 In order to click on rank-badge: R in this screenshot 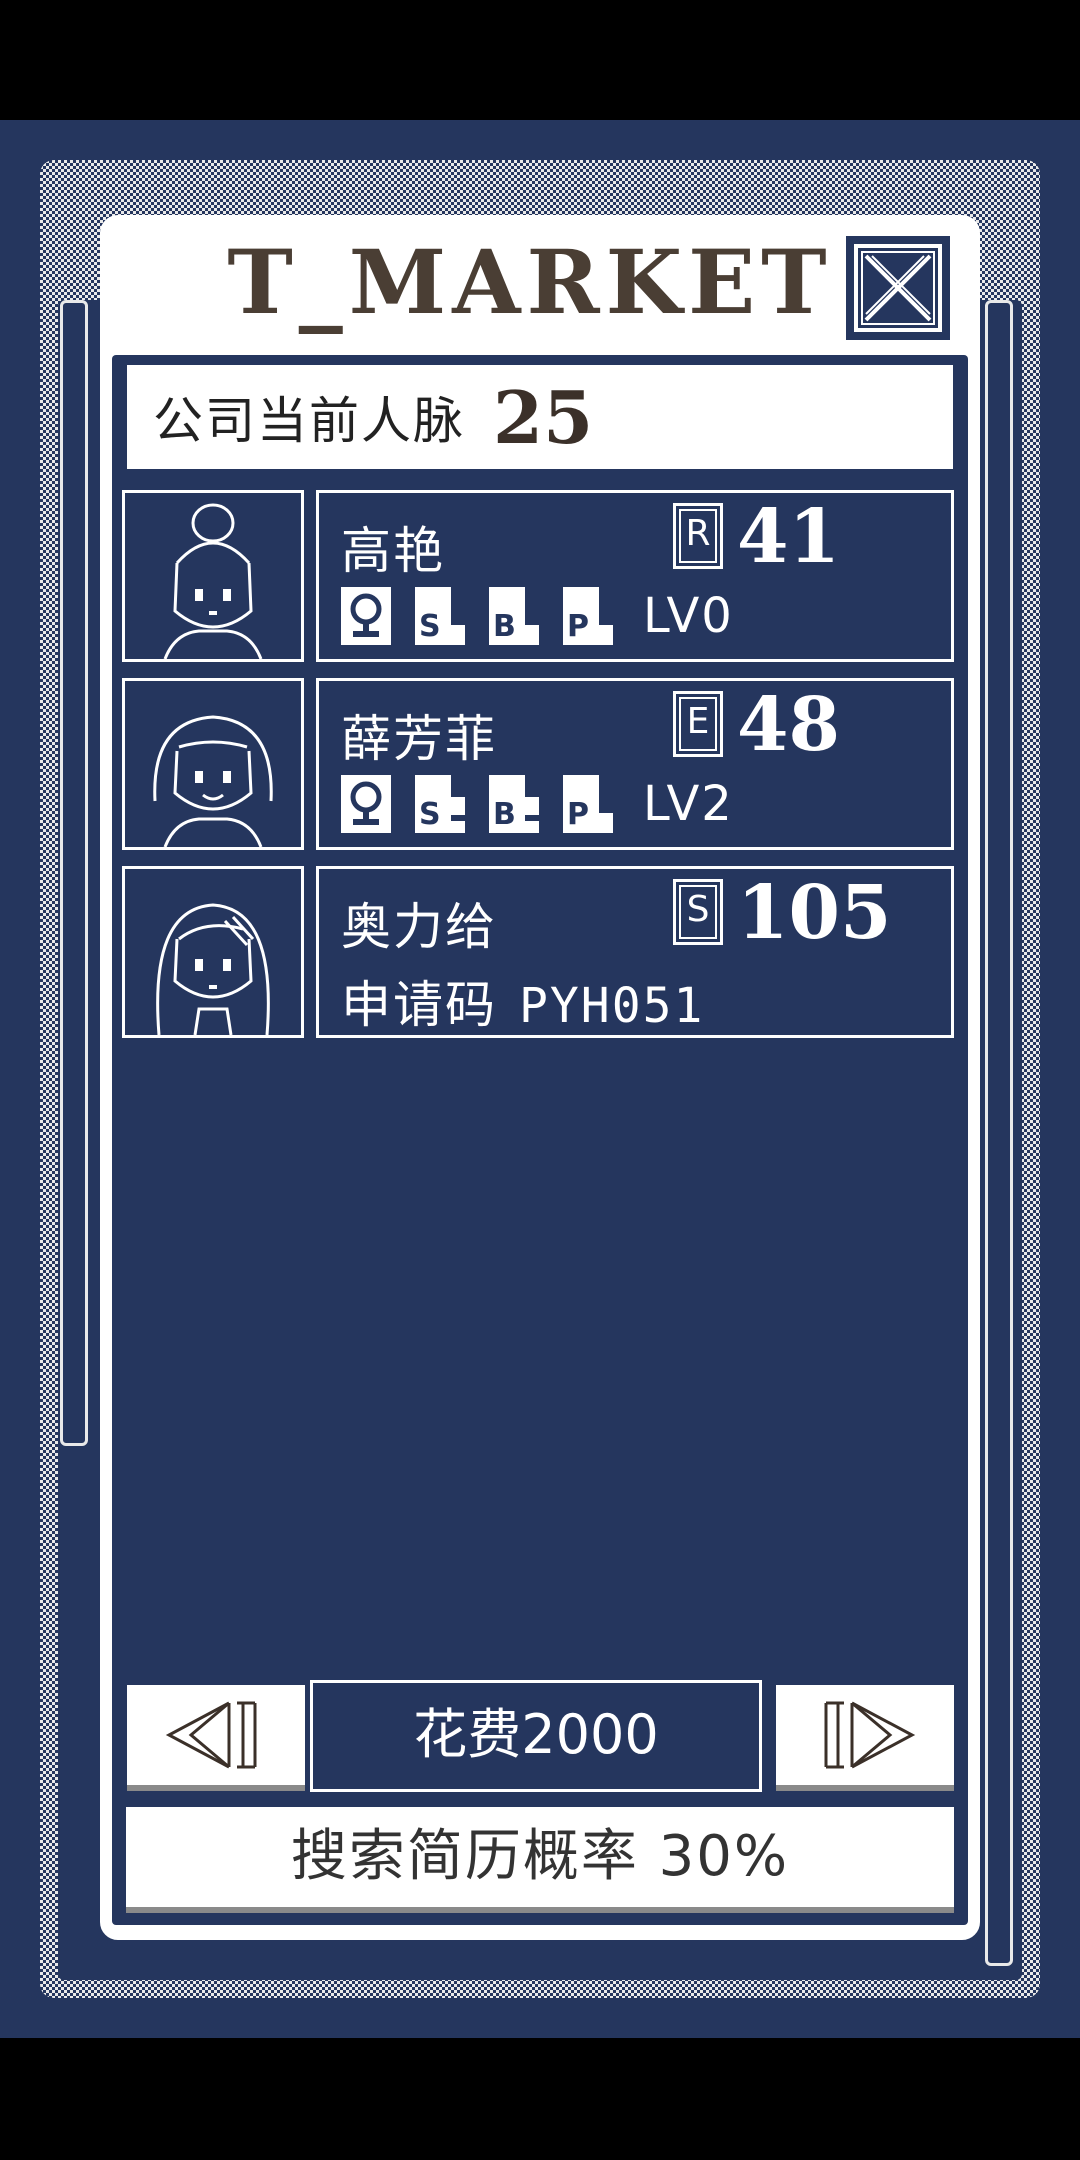, I will do `click(698, 536)`.